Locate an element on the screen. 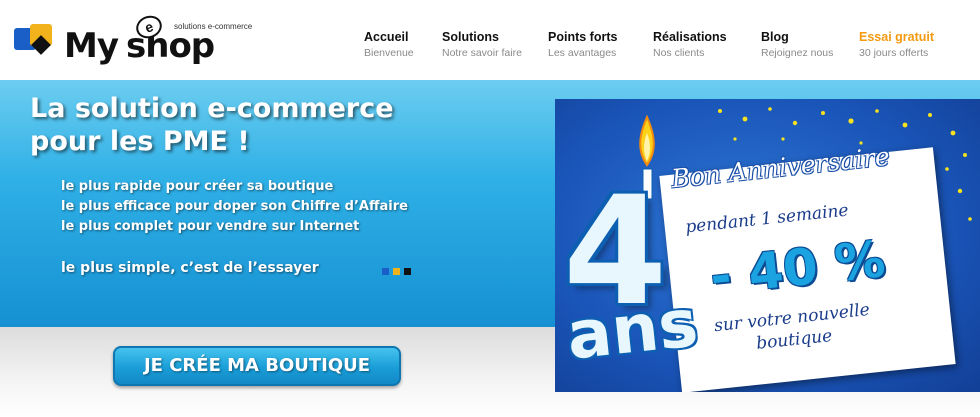 The width and height of the screenshot is (980, 417). hero-title-line2: pour les PME ! is located at coordinates (140, 141).